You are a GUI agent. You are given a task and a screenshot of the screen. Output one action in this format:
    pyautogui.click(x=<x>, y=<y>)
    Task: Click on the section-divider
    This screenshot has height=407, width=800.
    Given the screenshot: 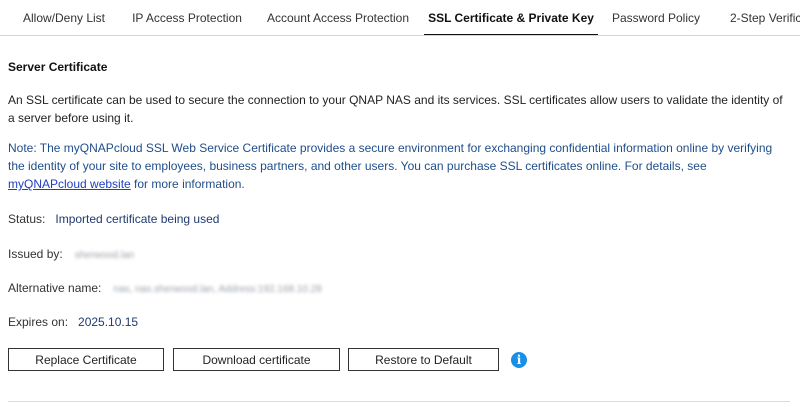 What is the action you would take?
    pyautogui.click(x=399, y=401)
    